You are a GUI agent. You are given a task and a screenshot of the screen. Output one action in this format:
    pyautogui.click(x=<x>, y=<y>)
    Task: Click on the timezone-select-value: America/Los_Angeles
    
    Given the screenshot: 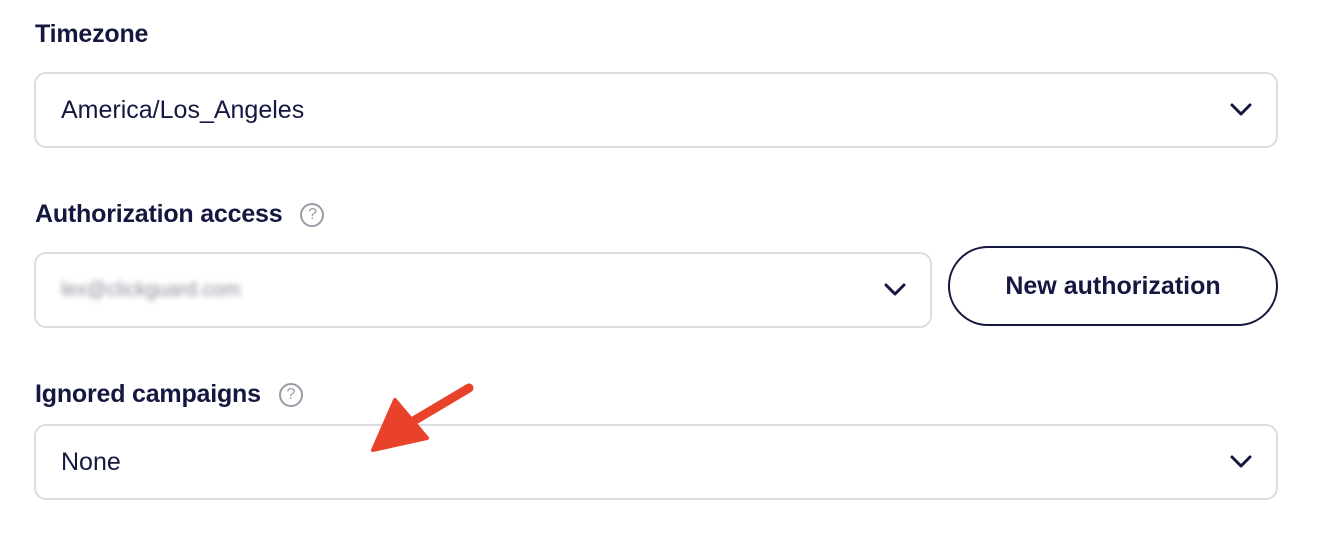 What is the action you would take?
    pyautogui.click(x=183, y=109)
    